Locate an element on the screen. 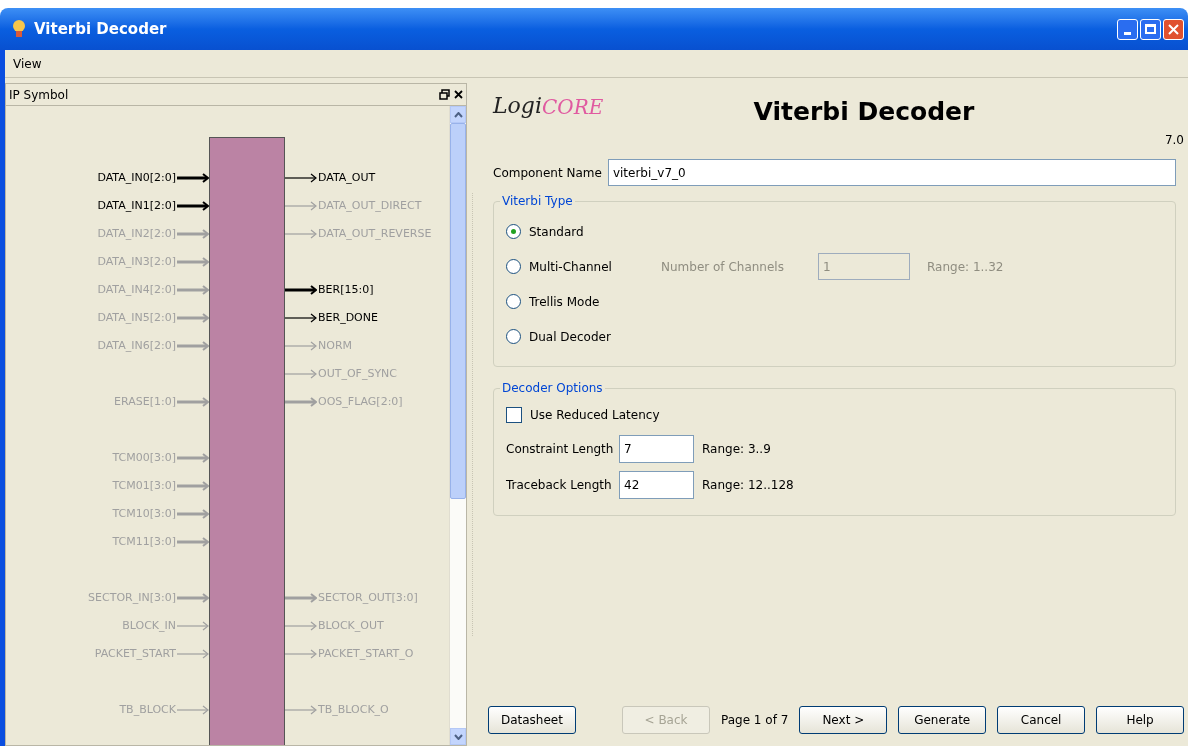 The width and height of the screenshot is (1188, 746). pin-label: DATA_IN6[2:0] is located at coordinates (136, 345).